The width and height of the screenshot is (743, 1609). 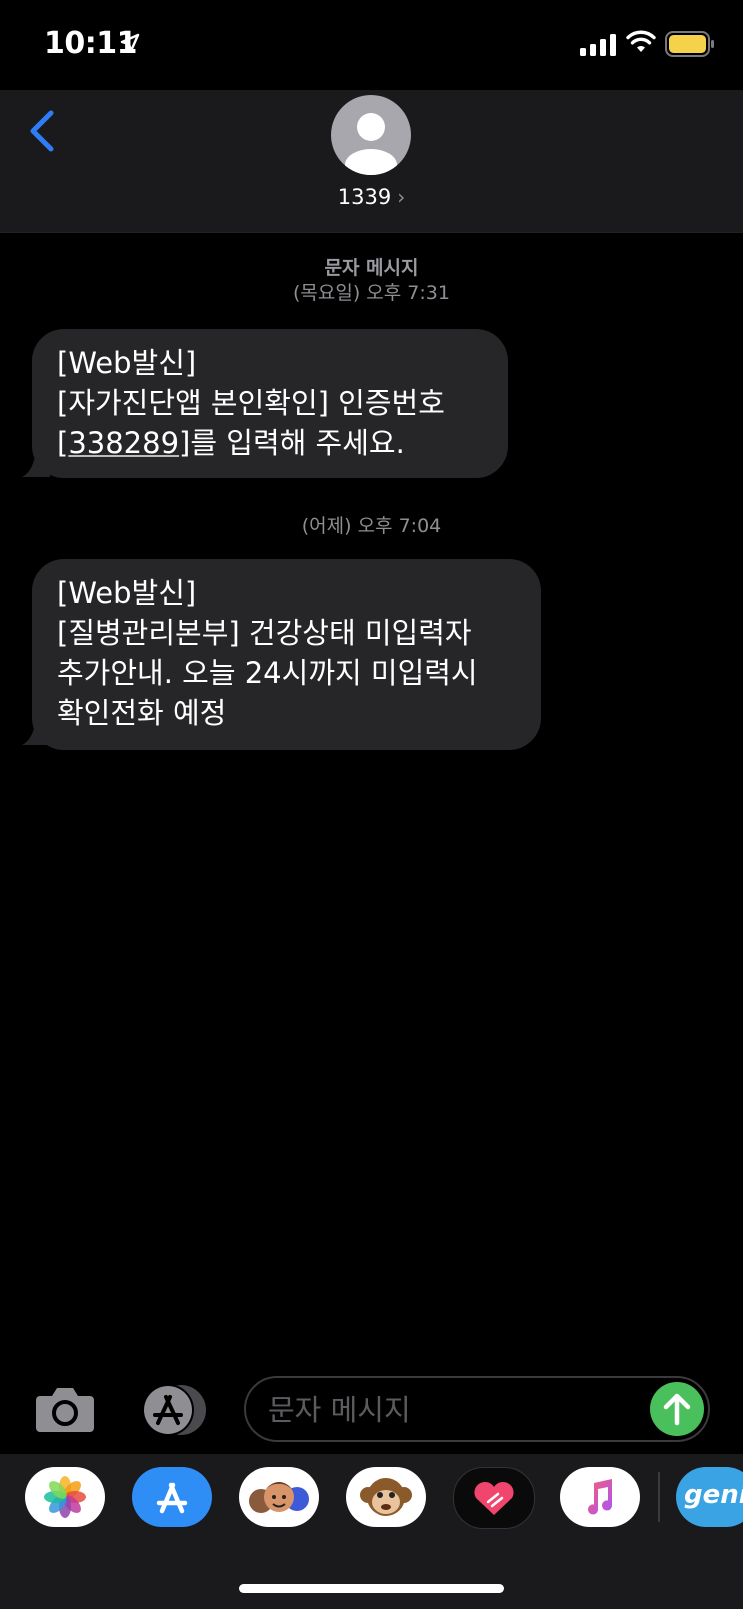 I want to click on music-icon, so click(x=600, y=1497).